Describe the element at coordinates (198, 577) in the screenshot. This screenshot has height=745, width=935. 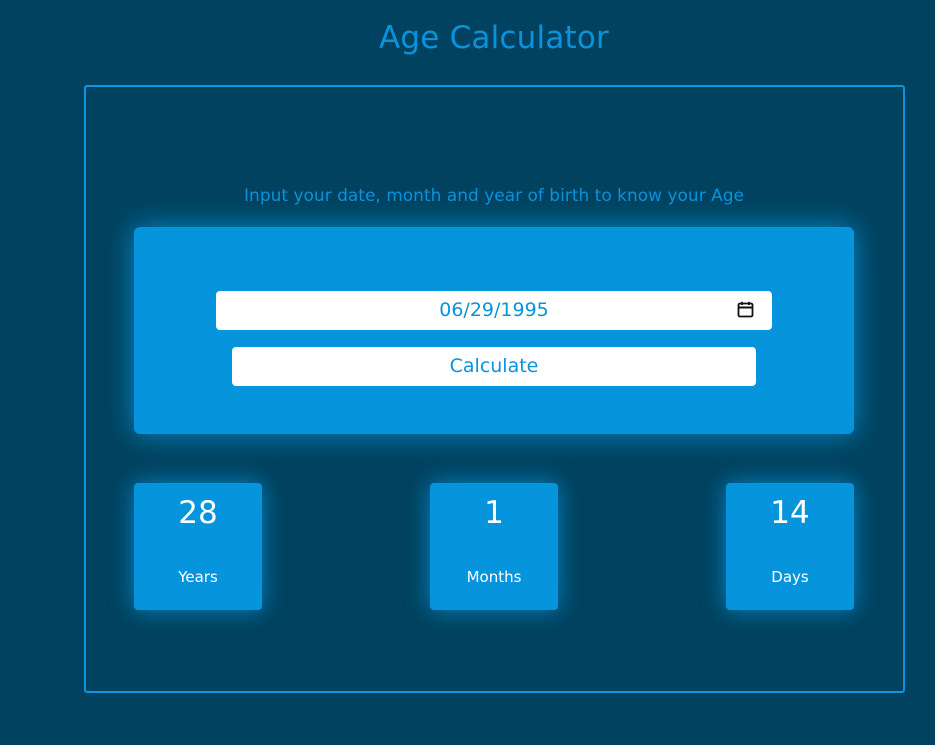
I see `years-label: Years` at that location.